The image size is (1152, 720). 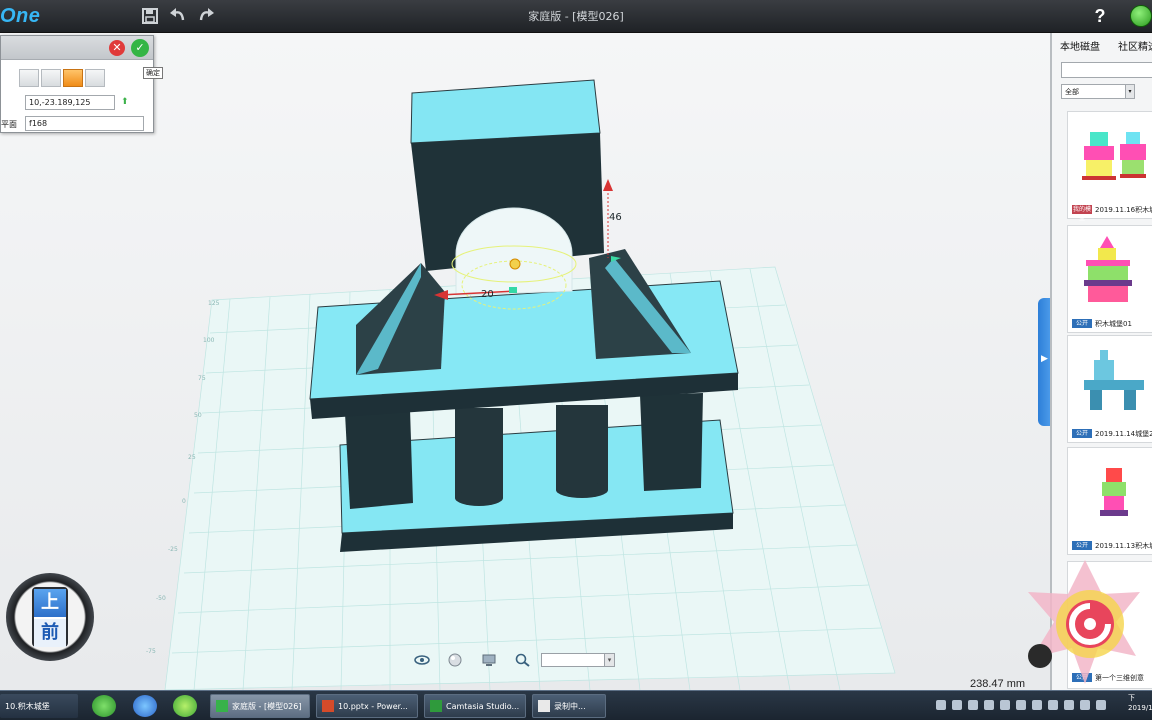 What do you see at coordinates (267, 706) in the screenshot?
I see `taskbar-item-label: 家庭版 - [模型026]` at bounding box center [267, 706].